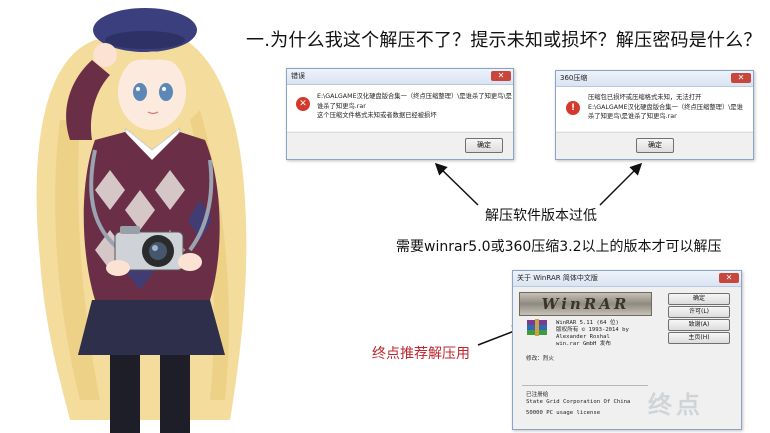  What do you see at coordinates (585, 304) in the screenshot?
I see `winrar-logo: WinRAR` at bounding box center [585, 304].